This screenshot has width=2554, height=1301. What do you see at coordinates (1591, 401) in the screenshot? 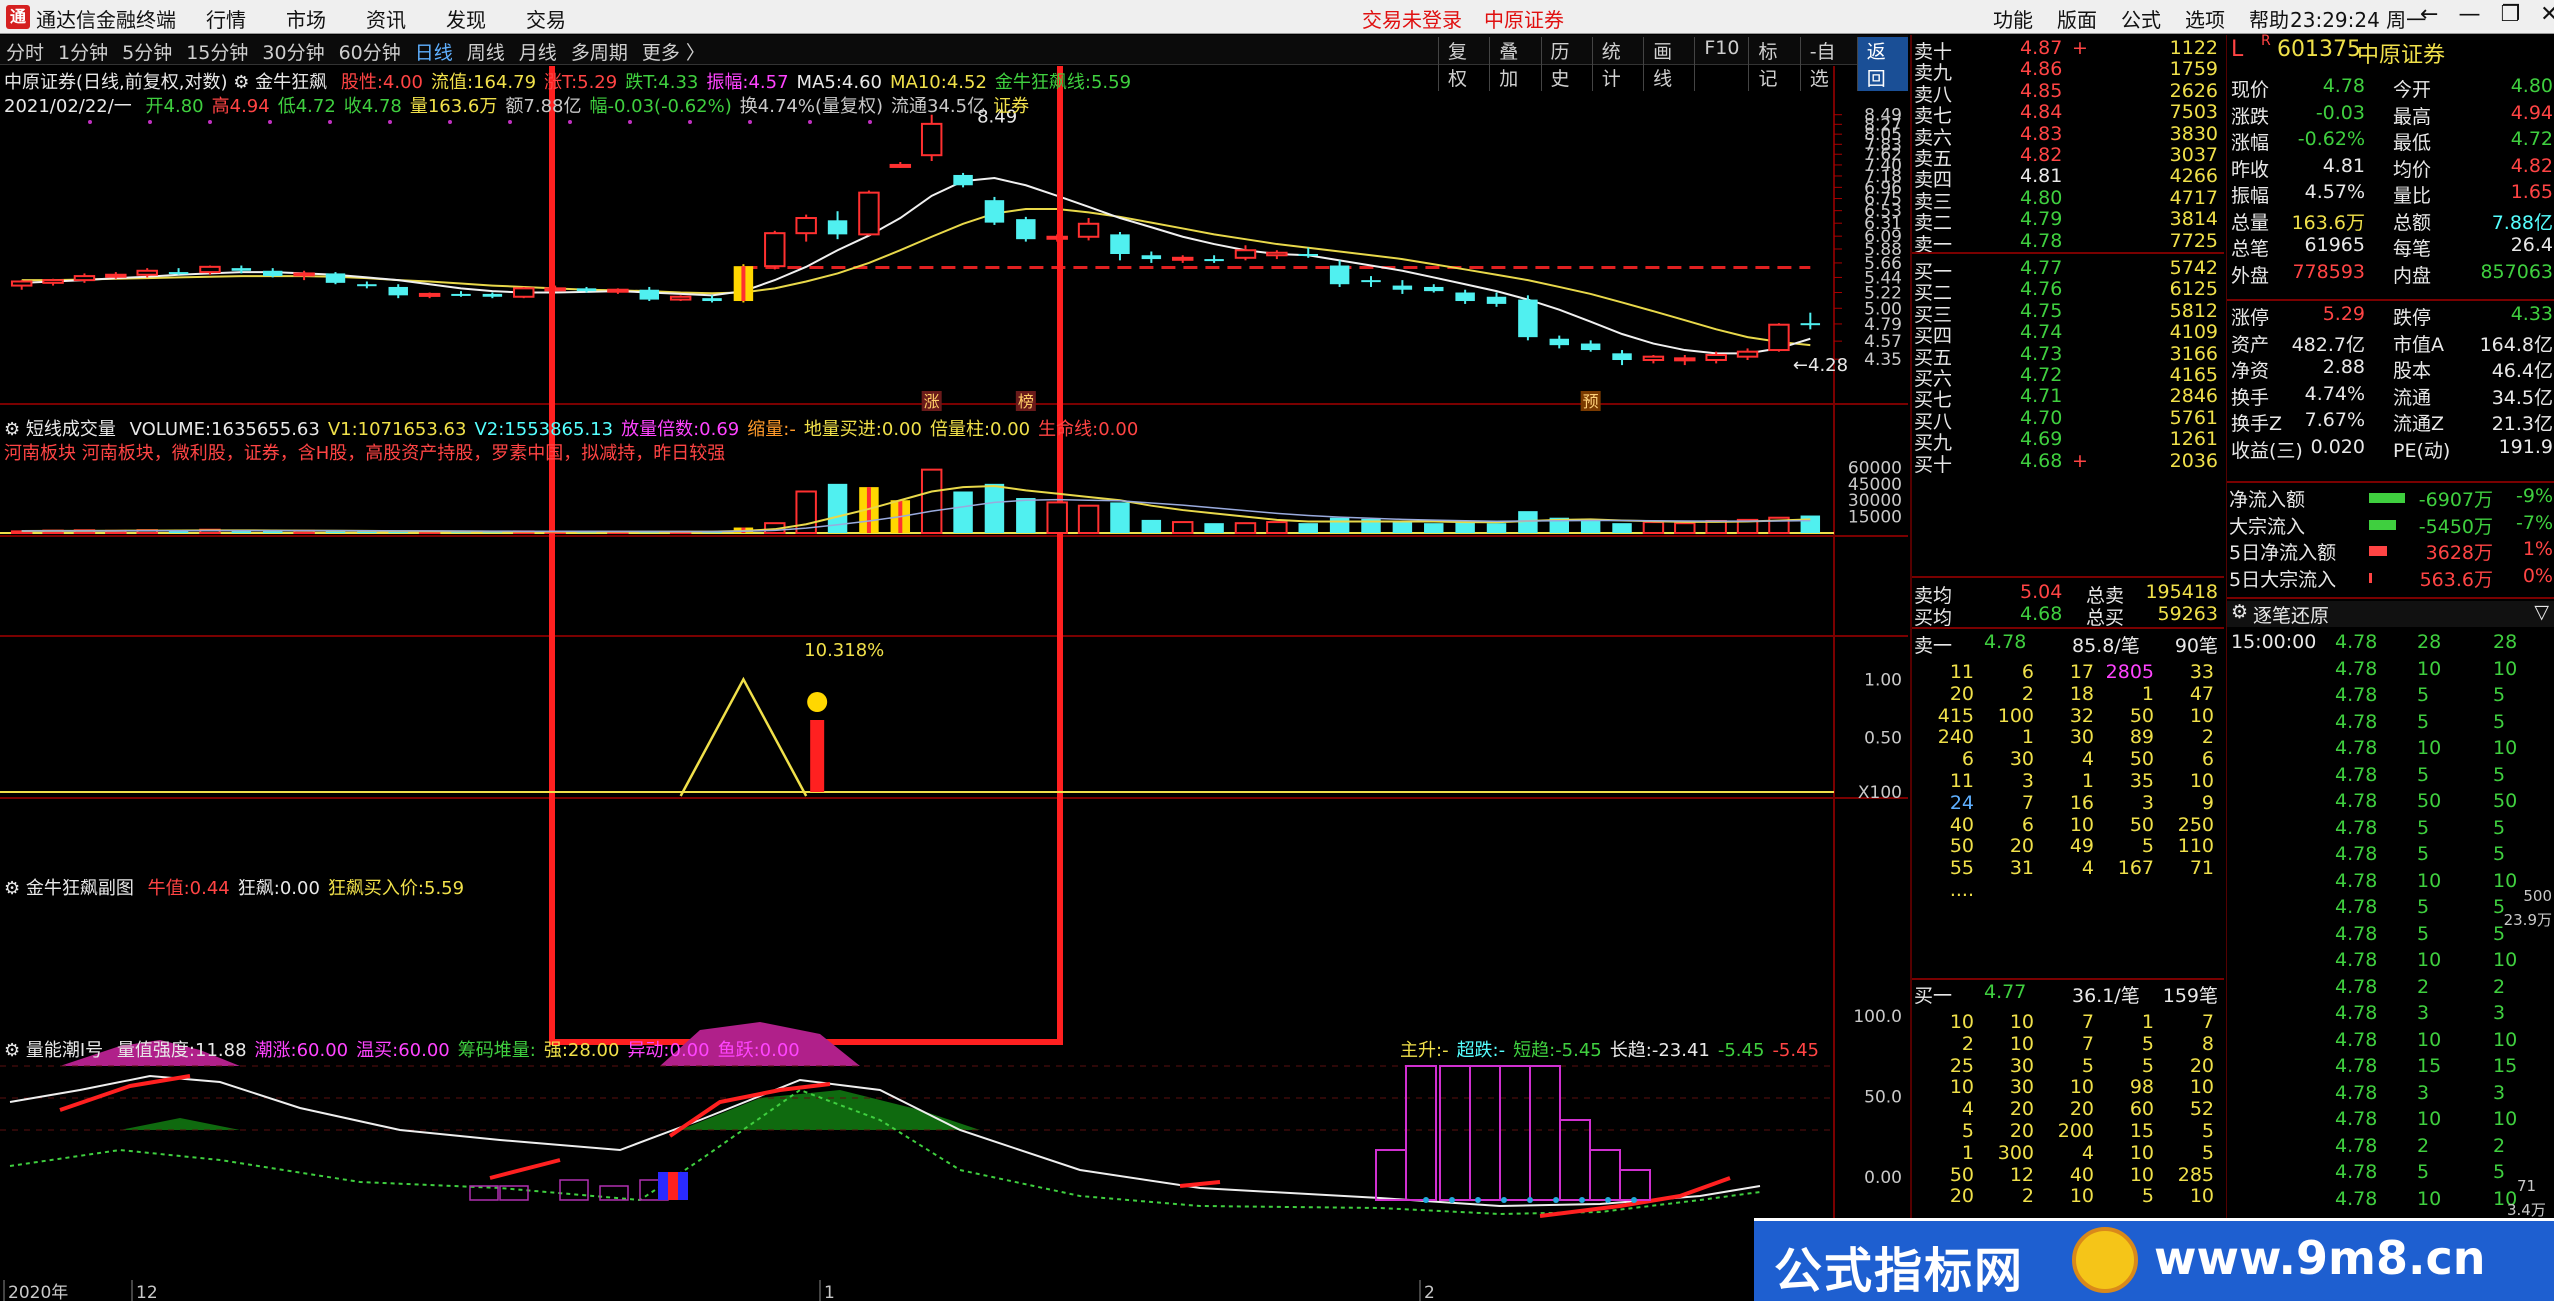
I see `event-marker: 预` at bounding box center [1591, 401].